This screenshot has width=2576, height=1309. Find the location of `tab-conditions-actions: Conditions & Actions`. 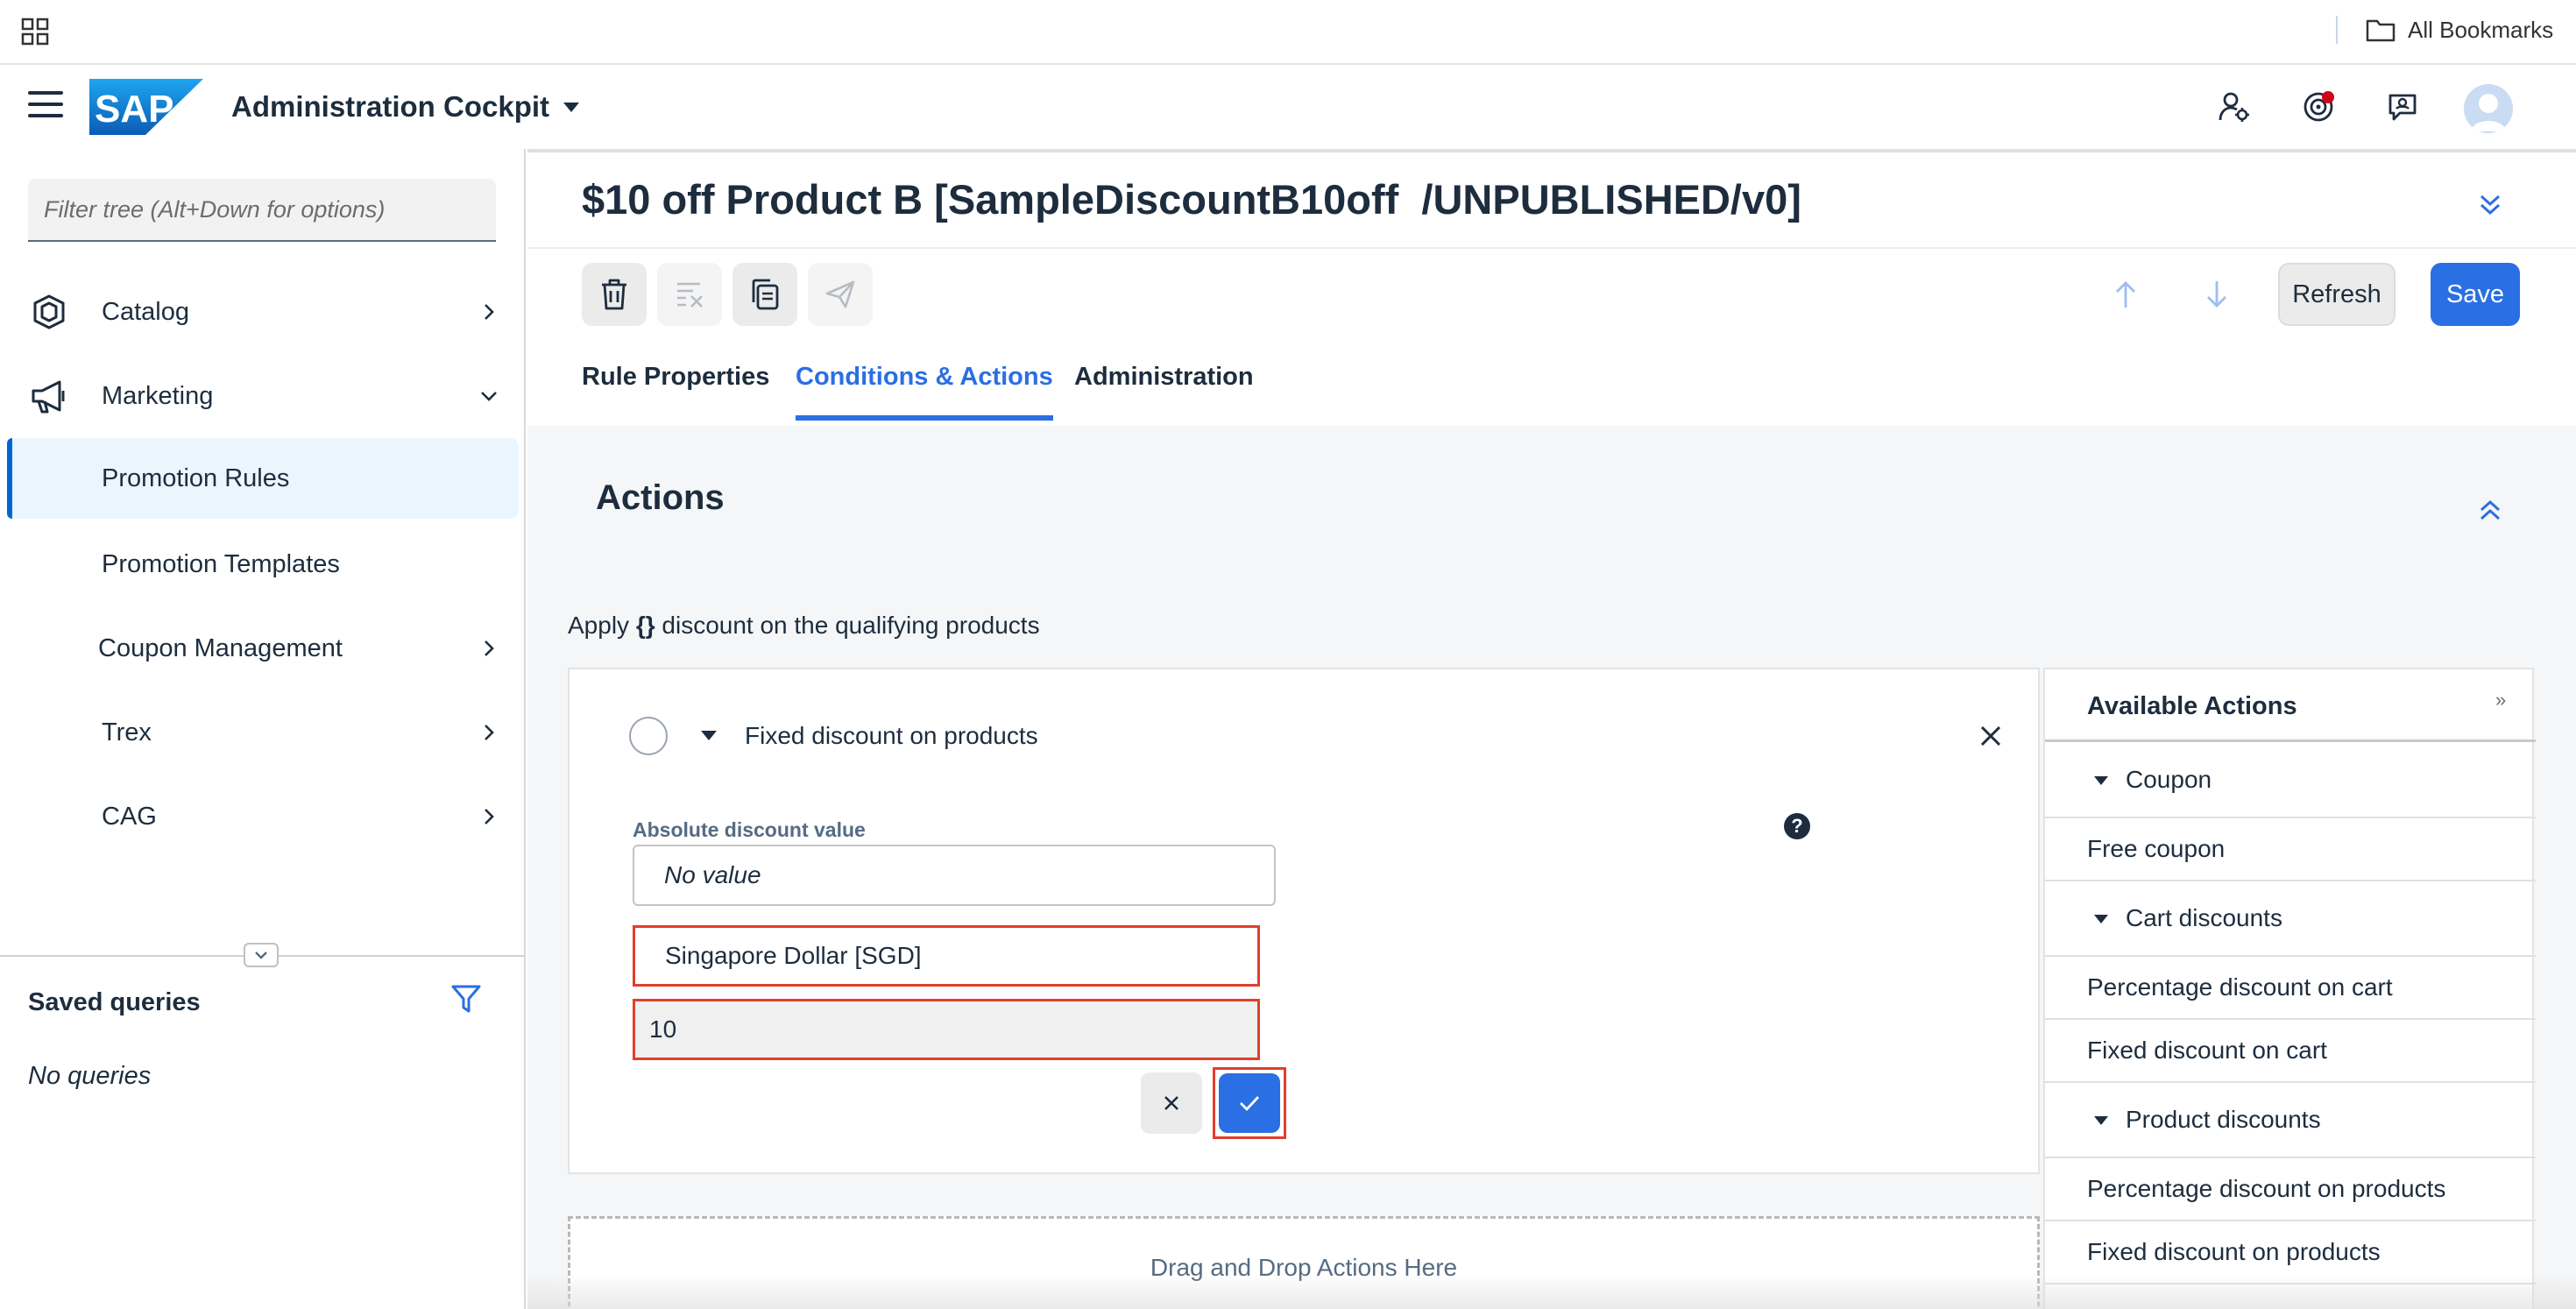

tab-conditions-actions: Conditions & Actions is located at coordinates (924, 392).